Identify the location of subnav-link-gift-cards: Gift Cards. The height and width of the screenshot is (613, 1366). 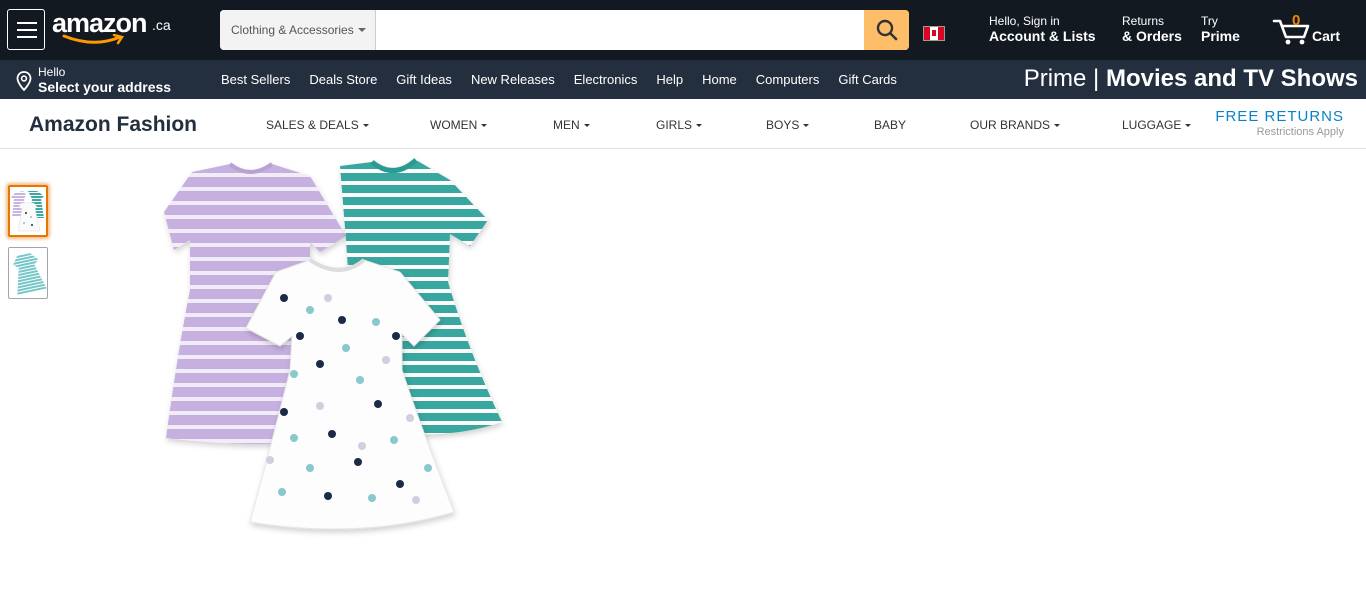
(867, 79).